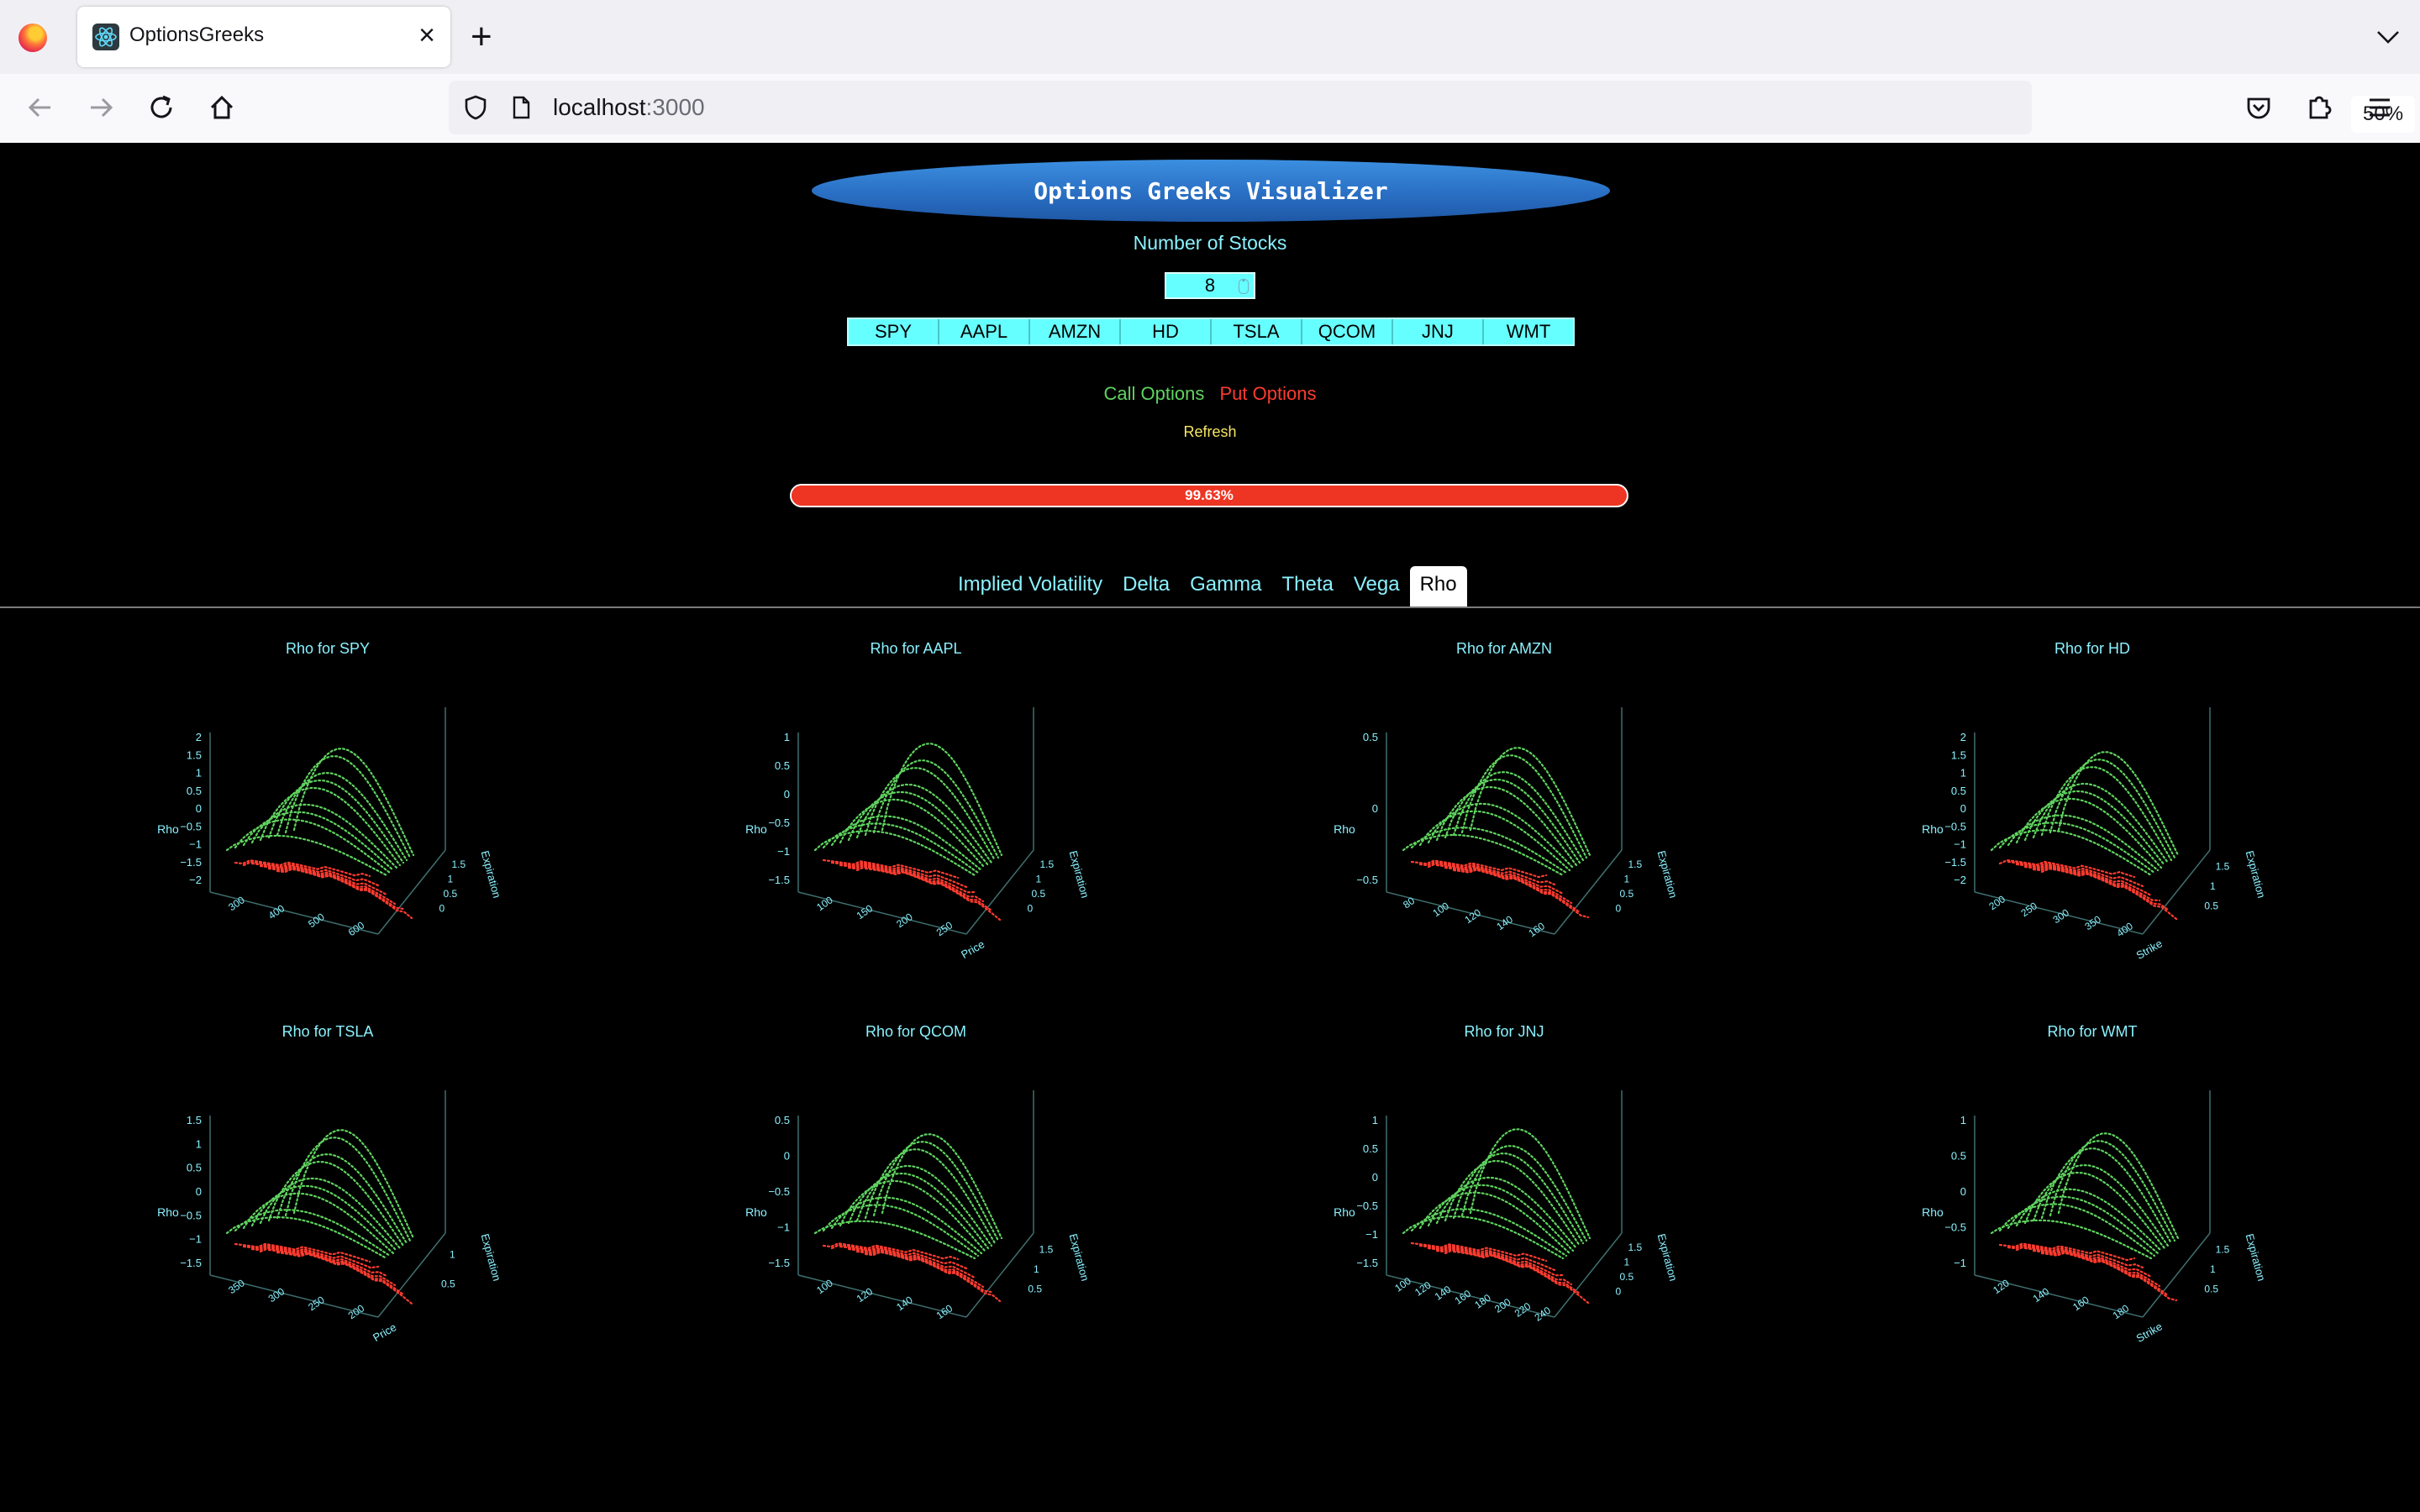 This screenshot has width=2420, height=1512. What do you see at coordinates (1963, 737) in the screenshot?
I see `z-tick-label: 2` at bounding box center [1963, 737].